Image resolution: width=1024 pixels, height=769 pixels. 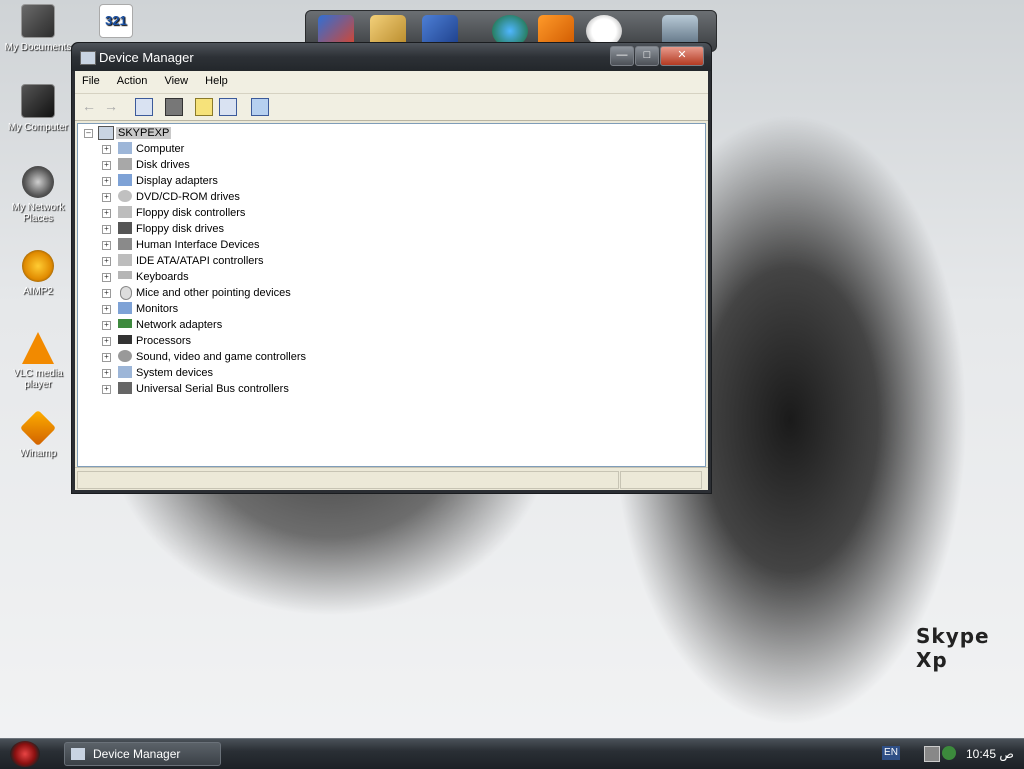 I want to click on tree-item-label: Display adapters, so click(x=177, y=181).